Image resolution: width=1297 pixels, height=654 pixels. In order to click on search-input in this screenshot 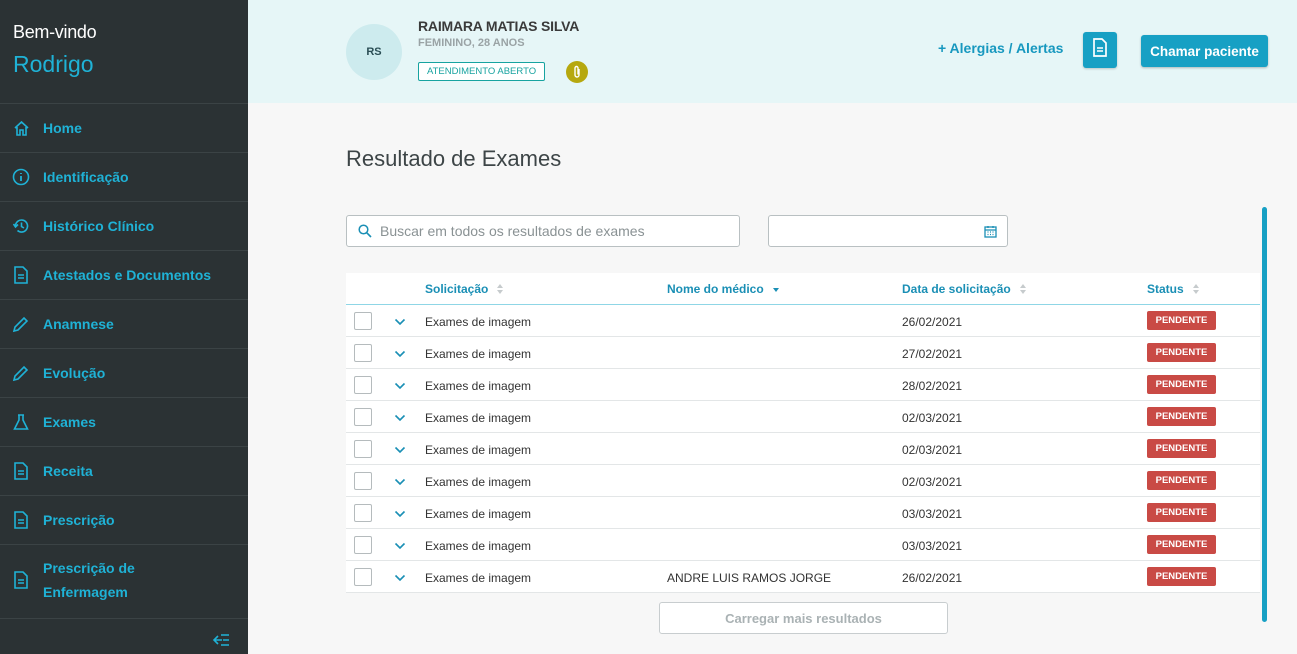, I will do `click(550, 231)`.